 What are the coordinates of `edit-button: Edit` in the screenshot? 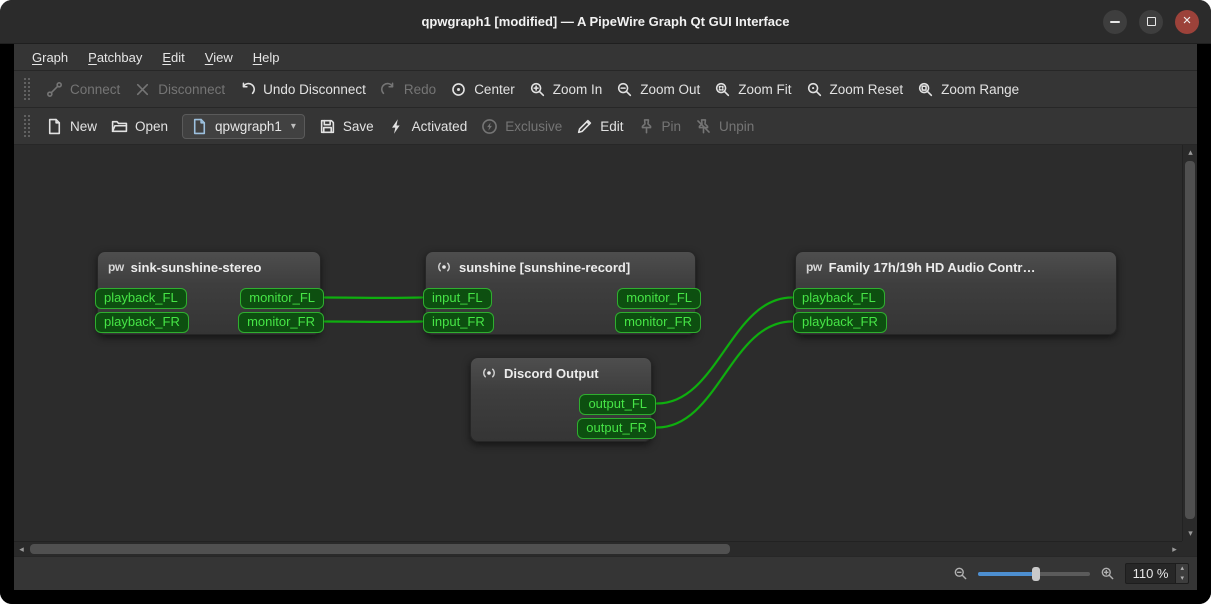 It's located at (600, 126).